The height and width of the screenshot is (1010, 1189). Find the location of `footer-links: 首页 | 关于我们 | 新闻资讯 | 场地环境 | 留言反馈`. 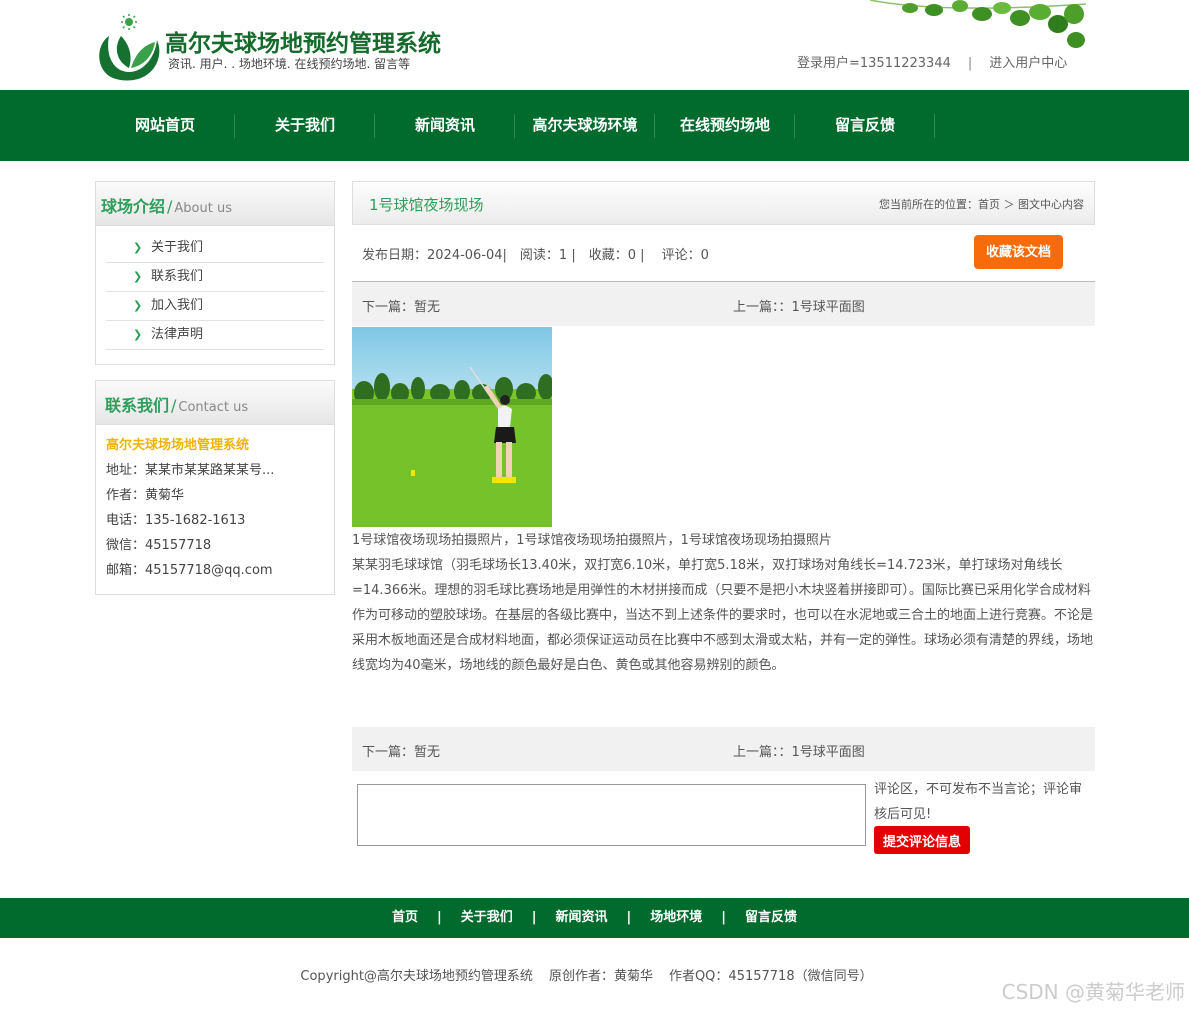

footer-links: 首页 | 关于我们 | 新闻资讯 | 场地环境 | 留言反馈 is located at coordinates (594, 918).